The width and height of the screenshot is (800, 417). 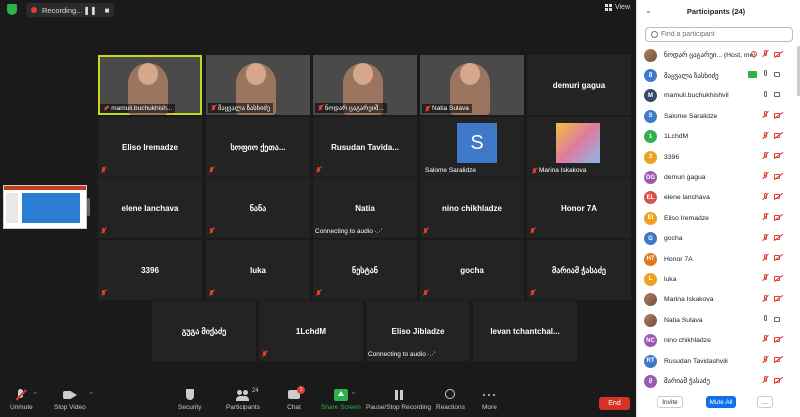 I want to click on stop-recording-button: ■, so click(x=107, y=10).